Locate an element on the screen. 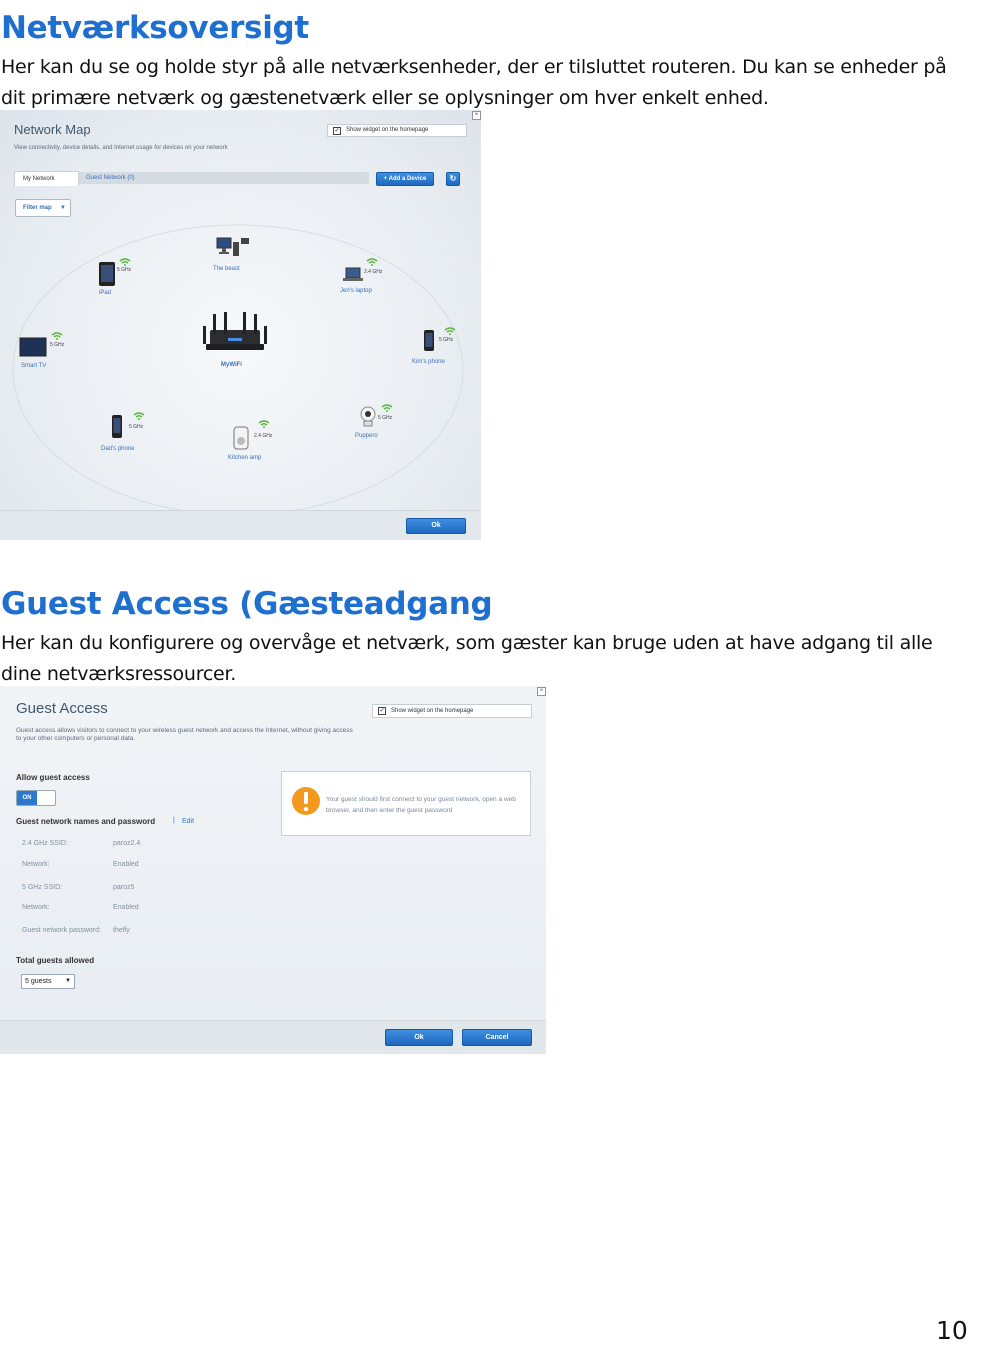 This screenshot has width=990, height=1347. device-jens-laptop: 2.4 GHz Jen's laptop is located at coordinates (370, 278).